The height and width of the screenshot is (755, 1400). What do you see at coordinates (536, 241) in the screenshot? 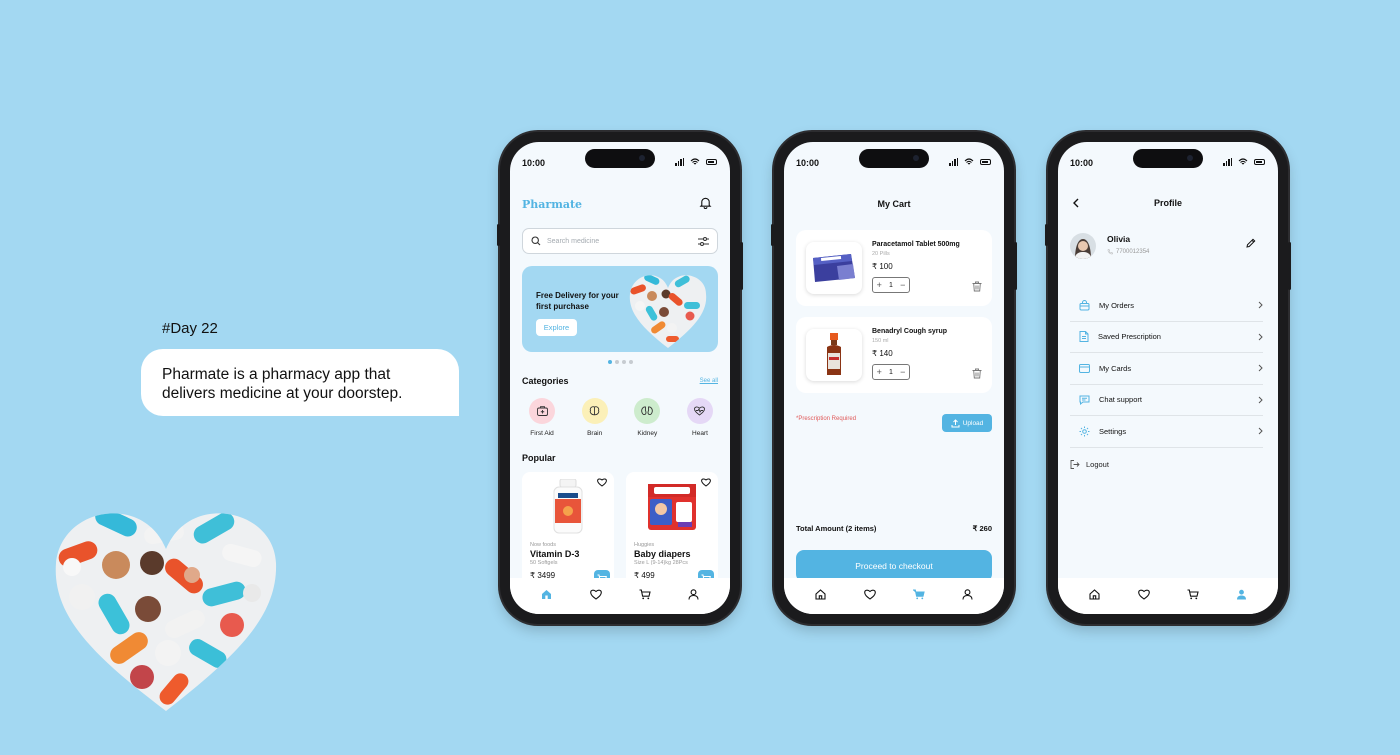
I see `search-icon` at bounding box center [536, 241].